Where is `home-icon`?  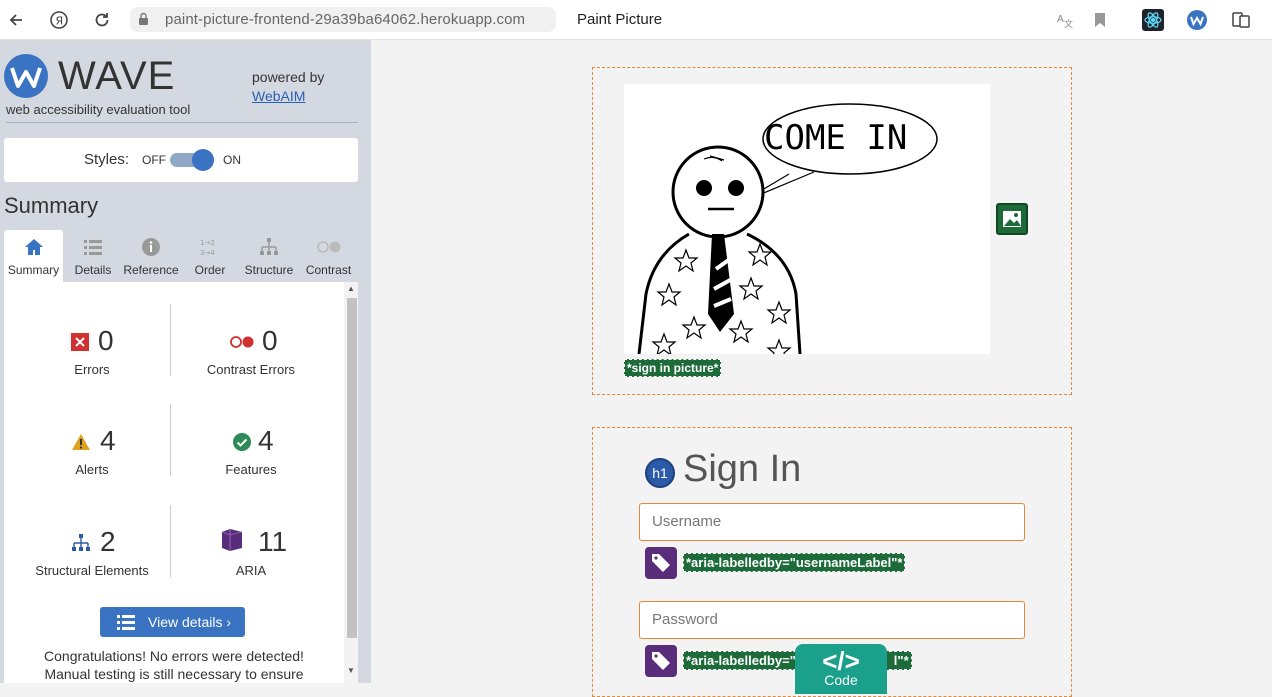 home-icon is located at coordinates (33, 247).